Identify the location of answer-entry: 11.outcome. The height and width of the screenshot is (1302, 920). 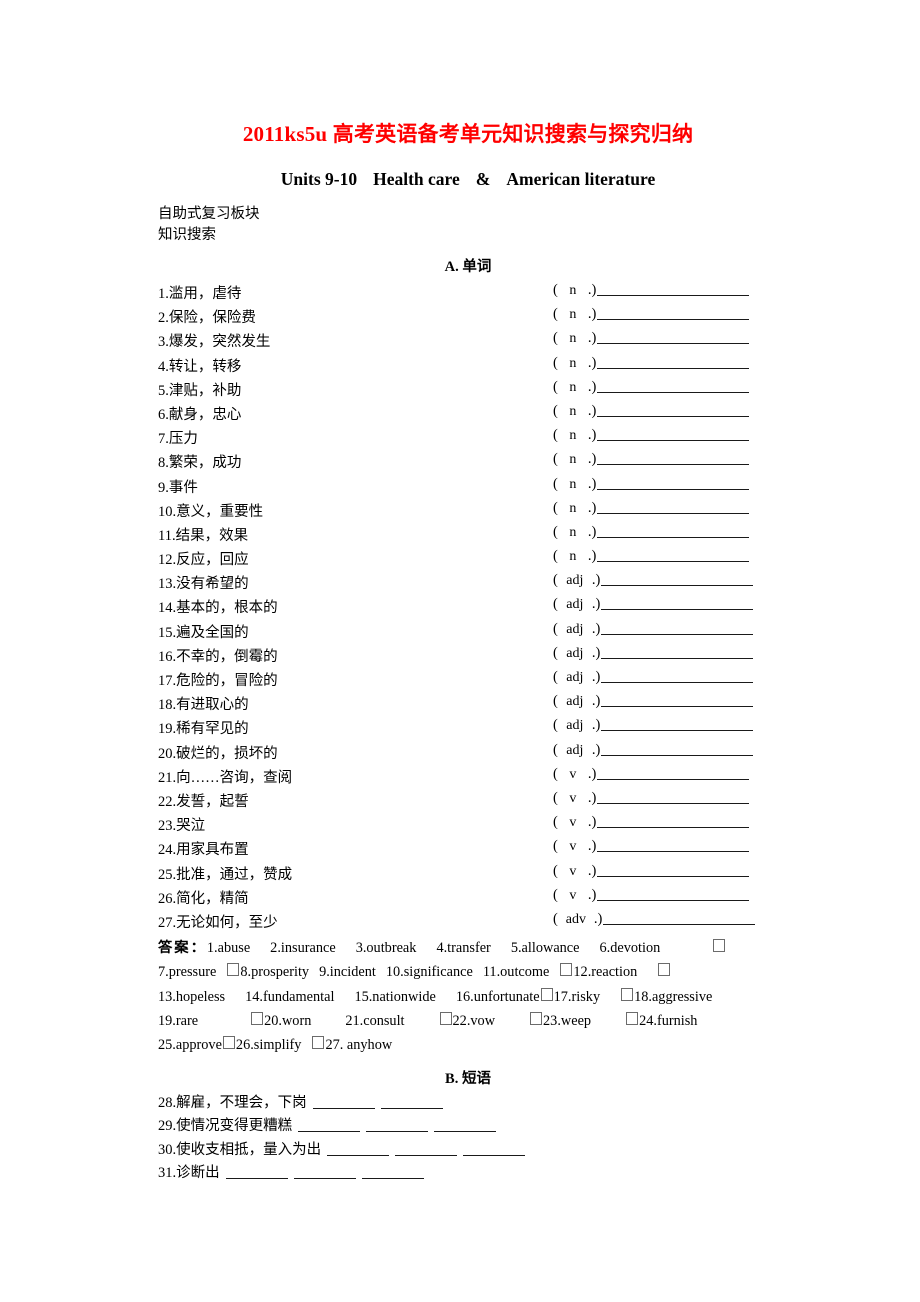
(516, 972).